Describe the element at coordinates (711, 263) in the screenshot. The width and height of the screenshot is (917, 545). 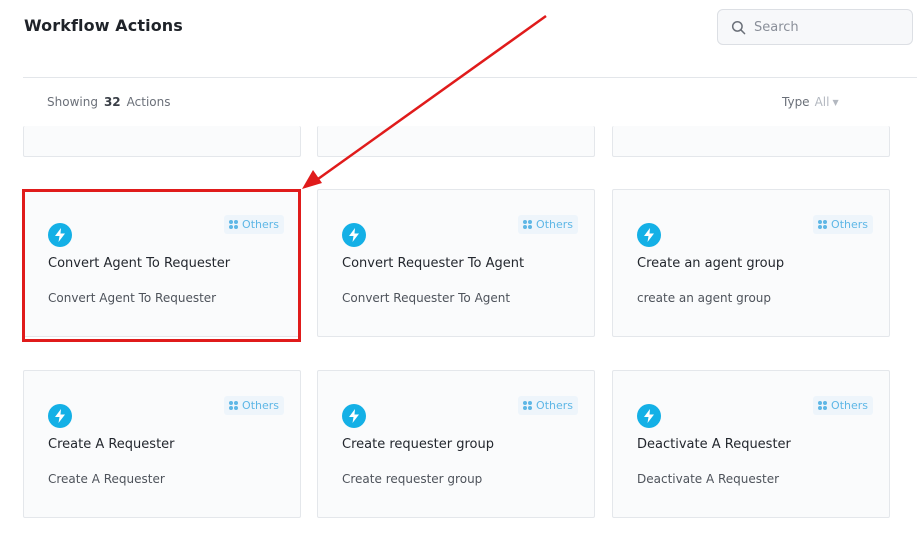
I see `card-title: Create an agent group` at that location.